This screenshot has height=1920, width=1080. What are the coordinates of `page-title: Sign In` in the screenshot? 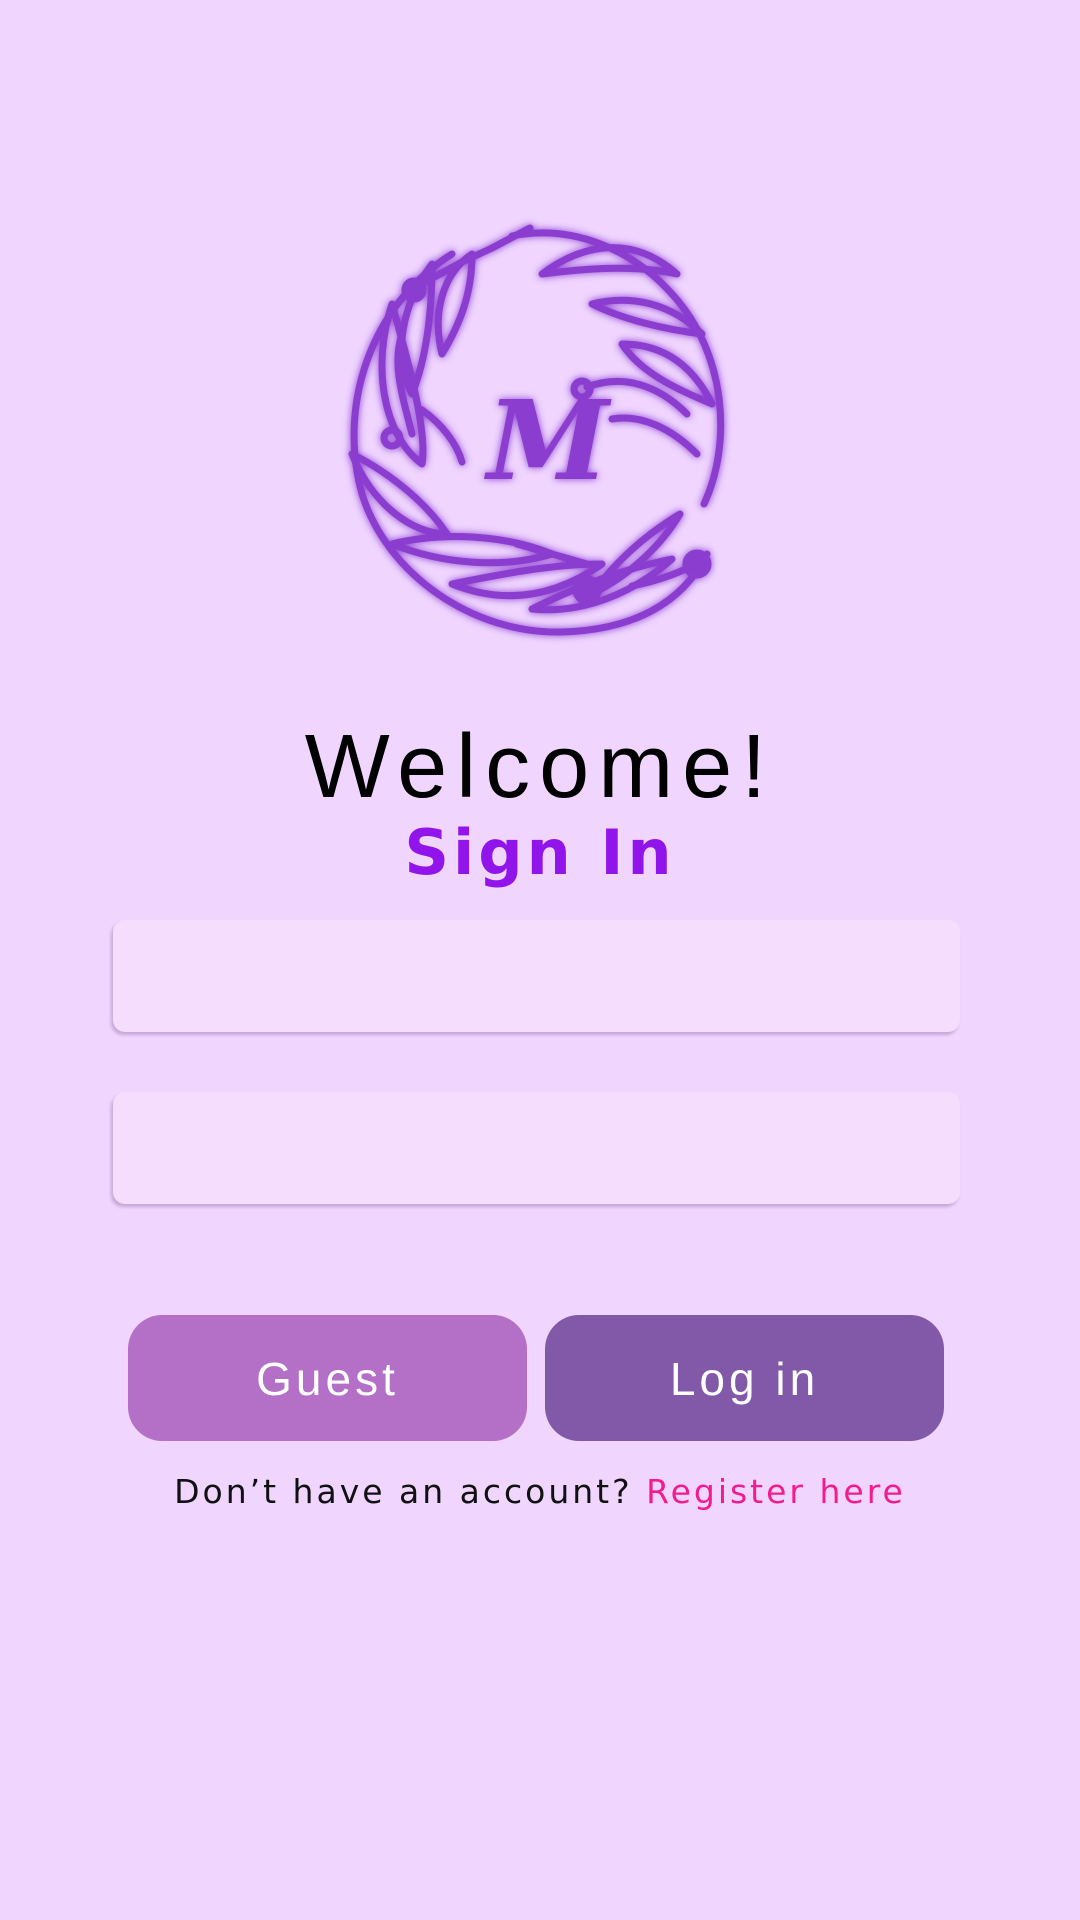 It's located at (540, 852).